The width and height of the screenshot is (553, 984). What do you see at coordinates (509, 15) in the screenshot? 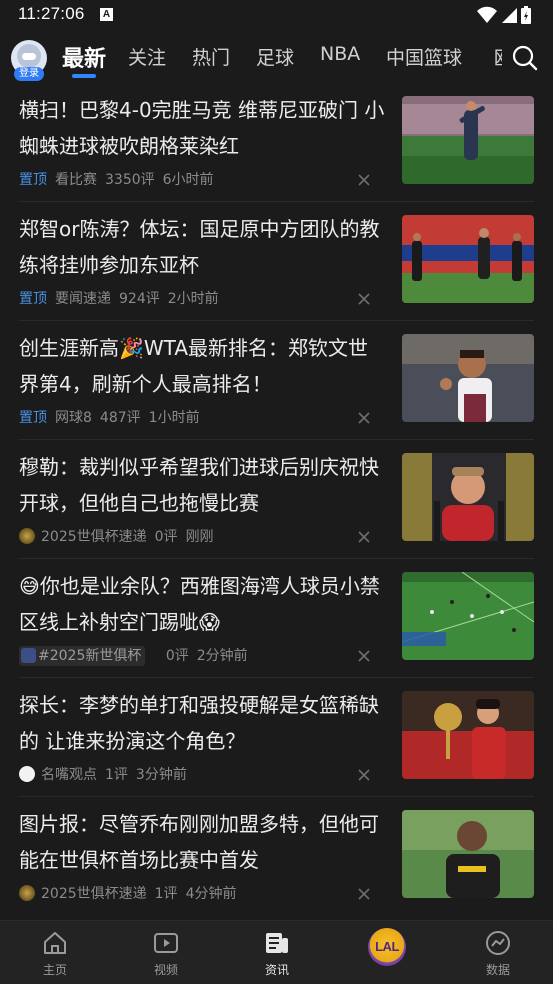
I see `signal-icon` at bounding box center [509, 15].